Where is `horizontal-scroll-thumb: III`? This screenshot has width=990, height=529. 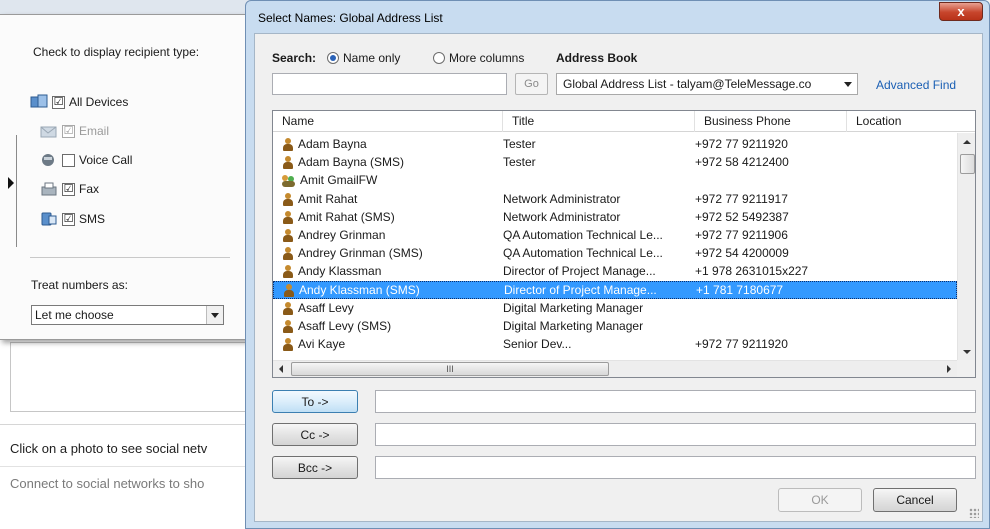 horizontal-scroll-thumb: III is located at coordinates (450, 369).